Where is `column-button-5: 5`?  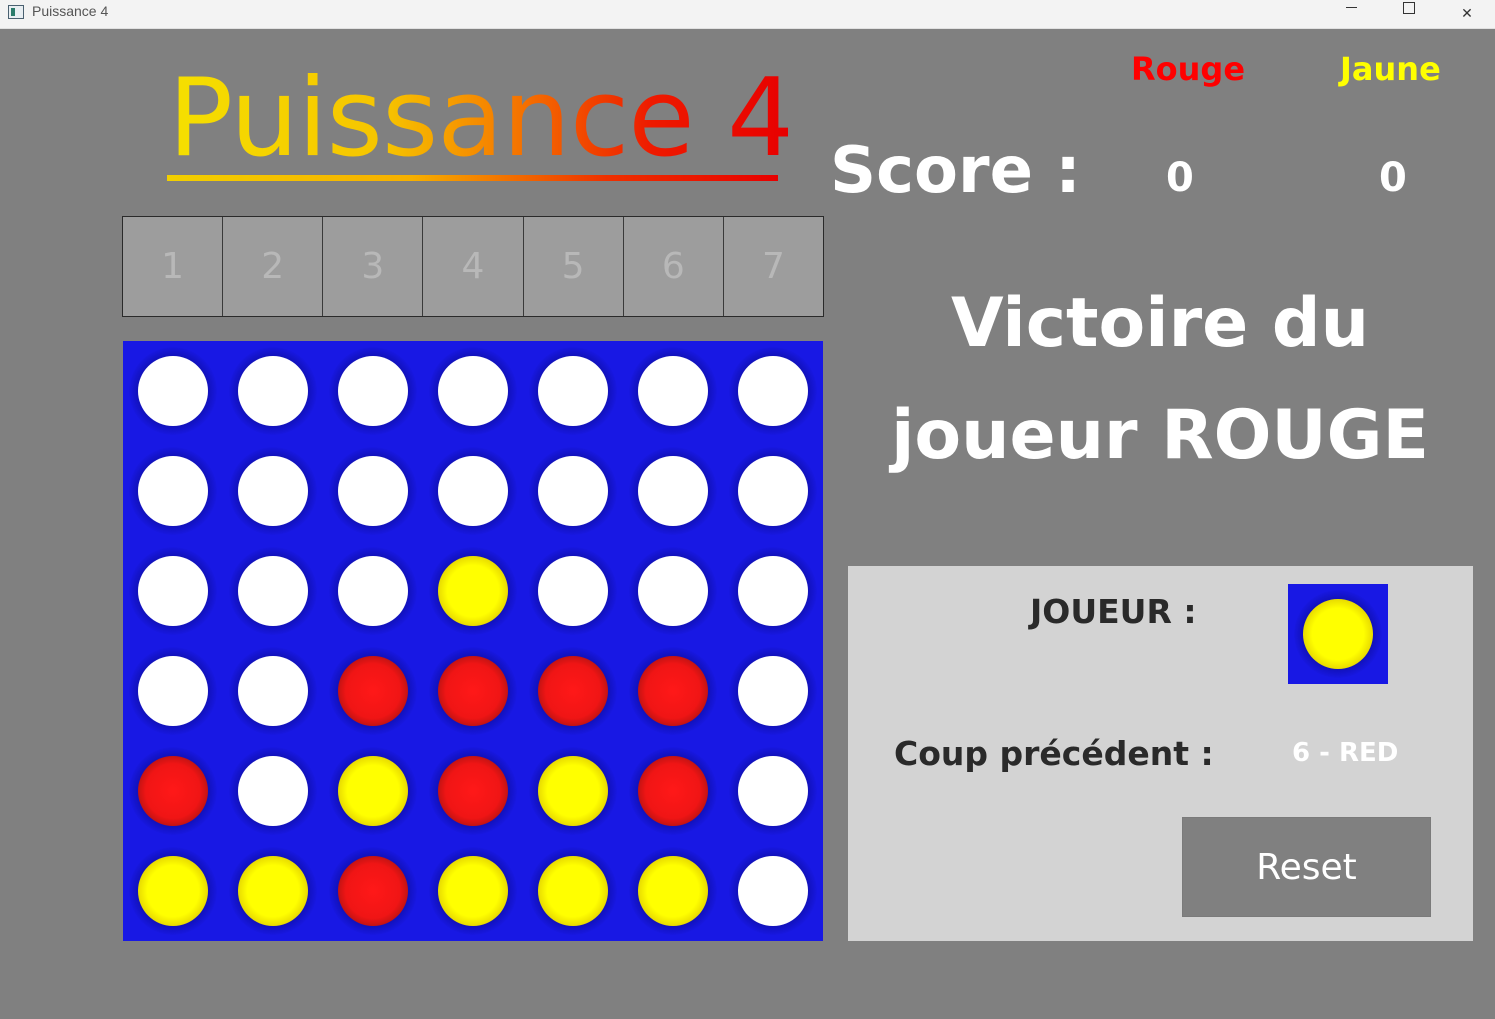
column-button-5: 5 is located at coordinates (573, 266).